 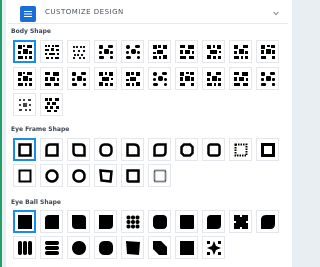 What do you see at coordinates (1, 133) in the screenshot?
I see `green-accent-bar` at bounding box center [1, 133].